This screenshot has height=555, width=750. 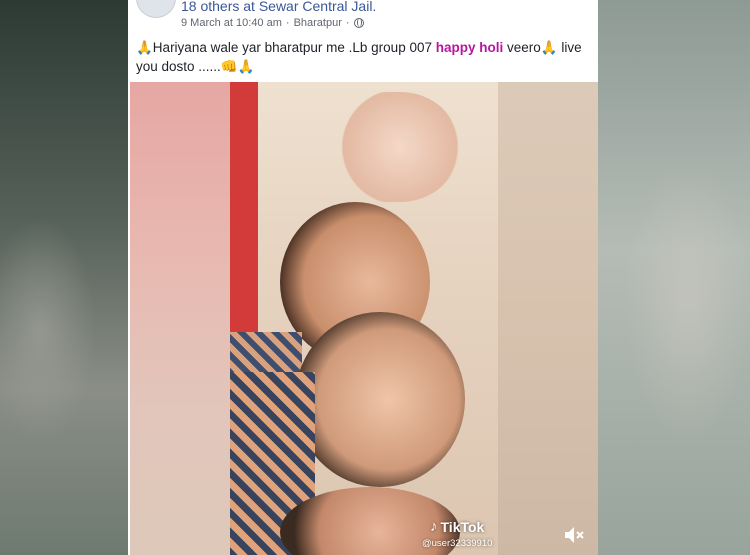 What do you see at coordinates (400, 147) in the screenshot?
I see `video-figure-hand` at bounding box center [400, 147].